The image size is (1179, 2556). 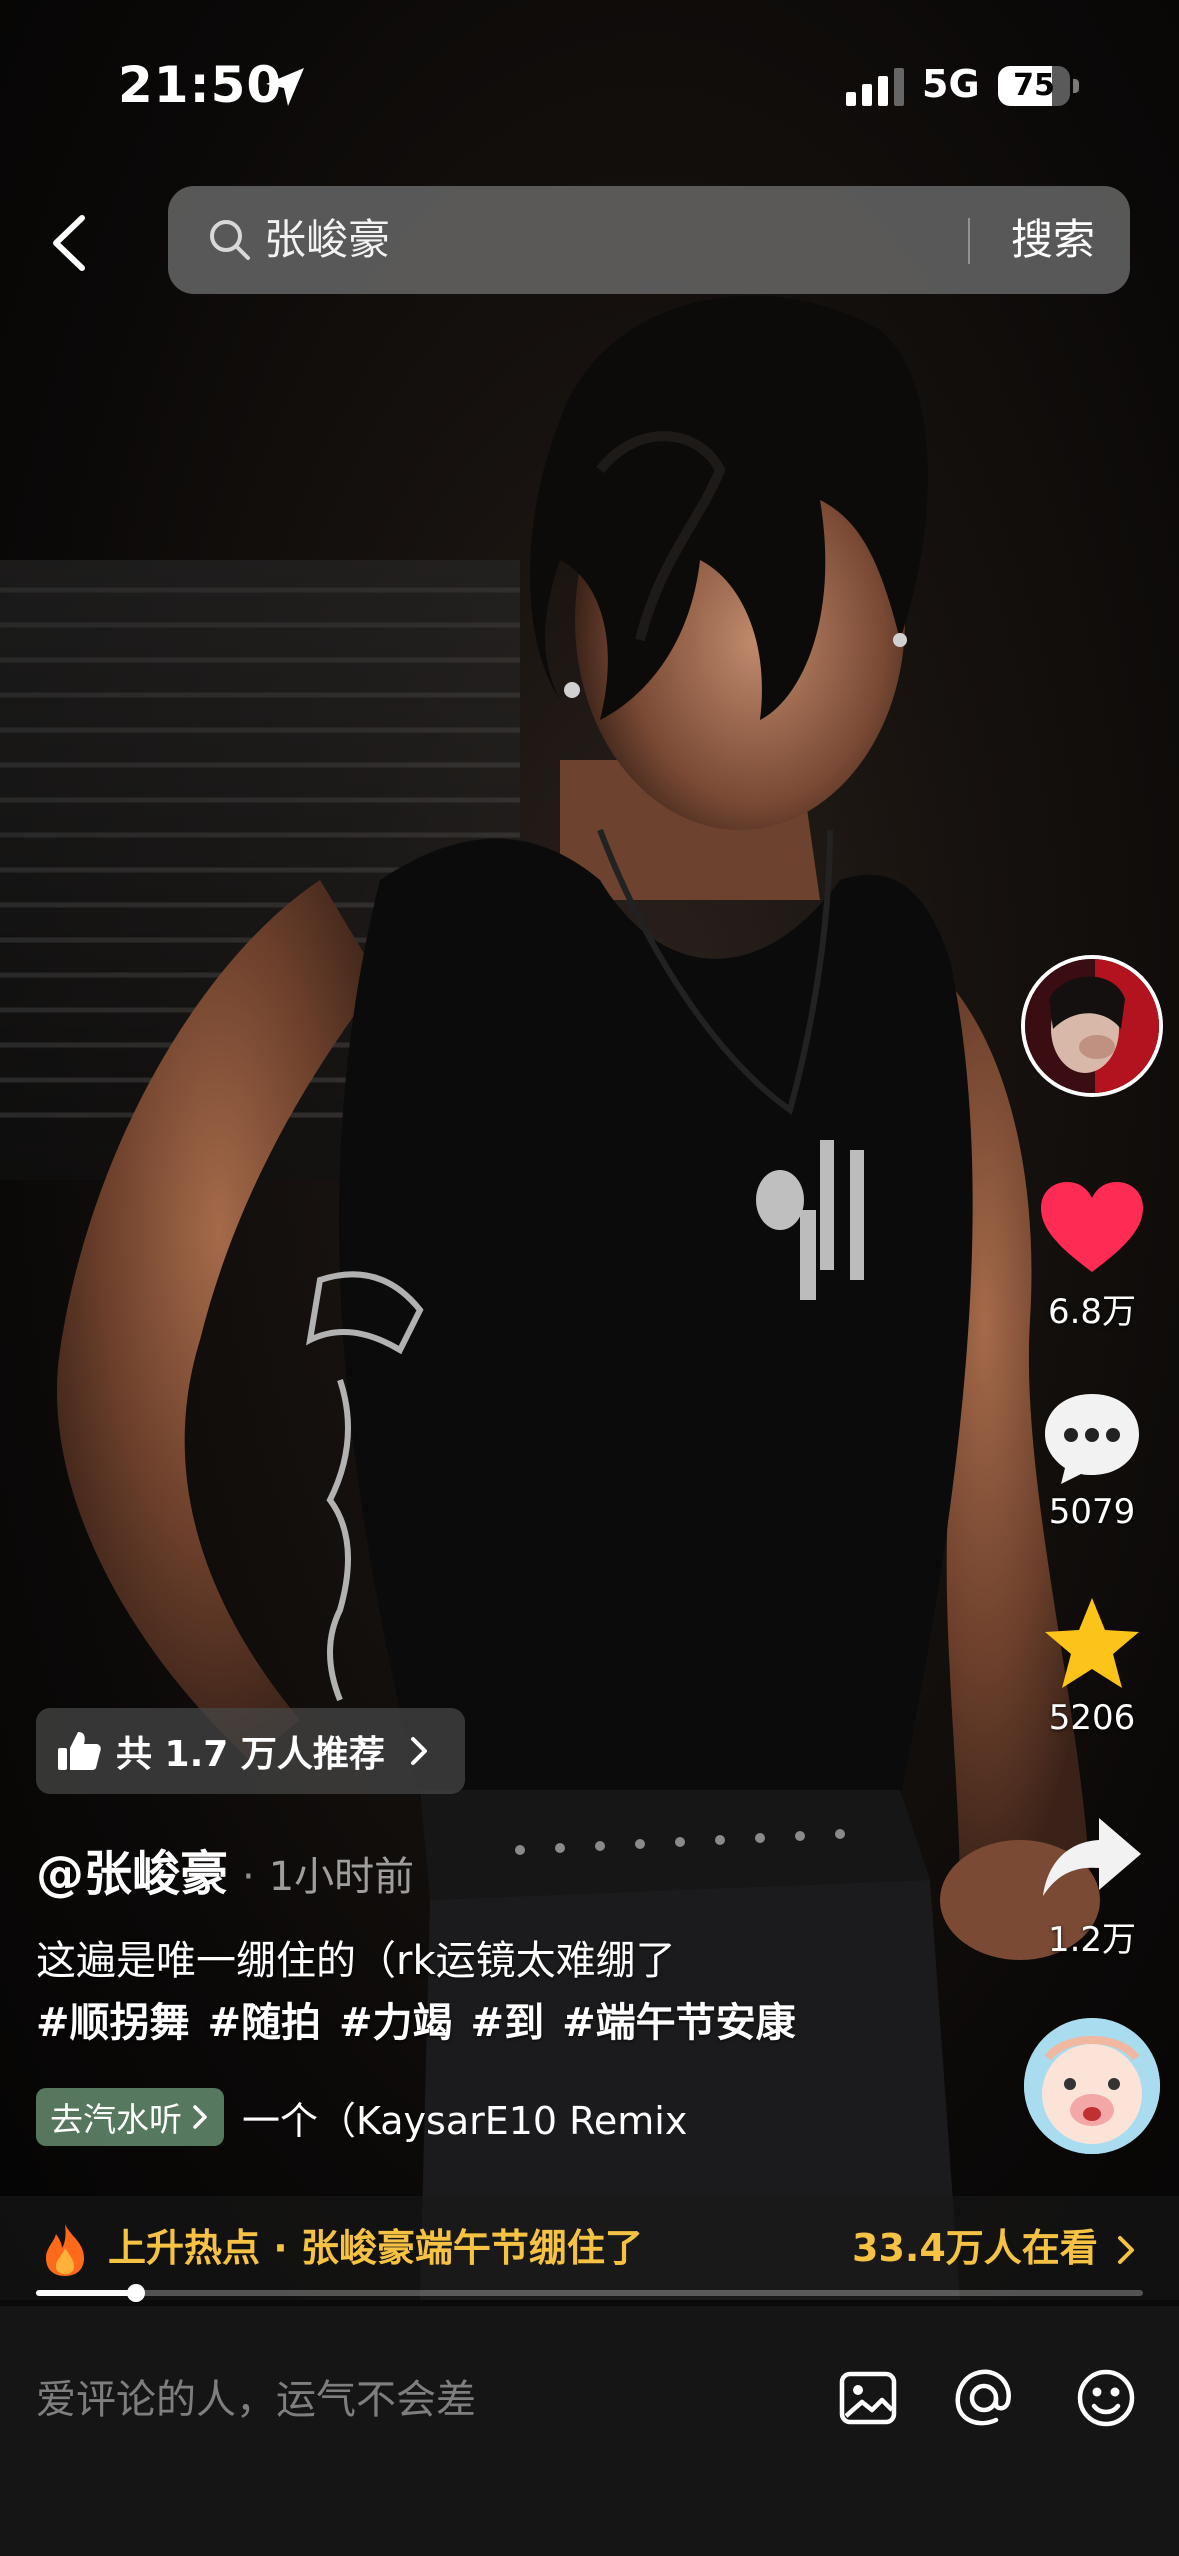 What do you see at coordinates (70, 243) in the screenshot?
I see `back-icon` at bounding box center [70, 243].